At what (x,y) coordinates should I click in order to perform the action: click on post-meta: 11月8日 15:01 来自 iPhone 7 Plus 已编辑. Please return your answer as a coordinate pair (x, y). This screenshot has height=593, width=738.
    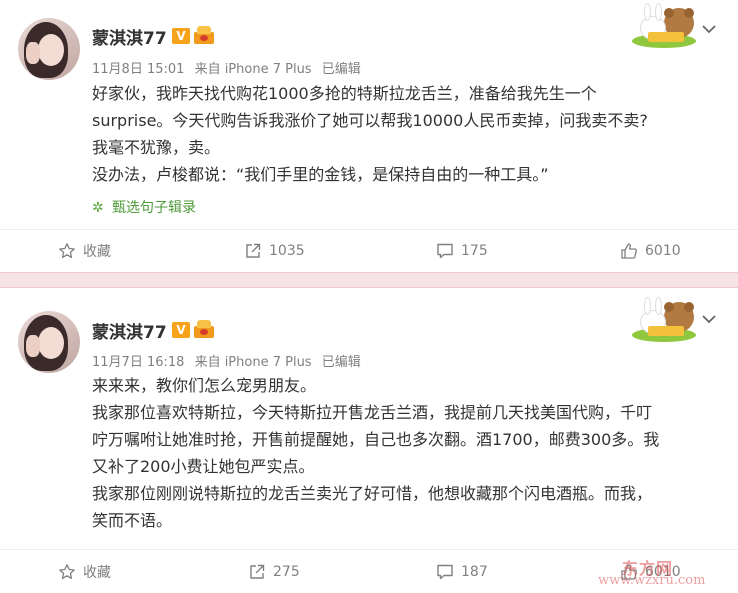
    Looking at the image, I should click on (229, 67).